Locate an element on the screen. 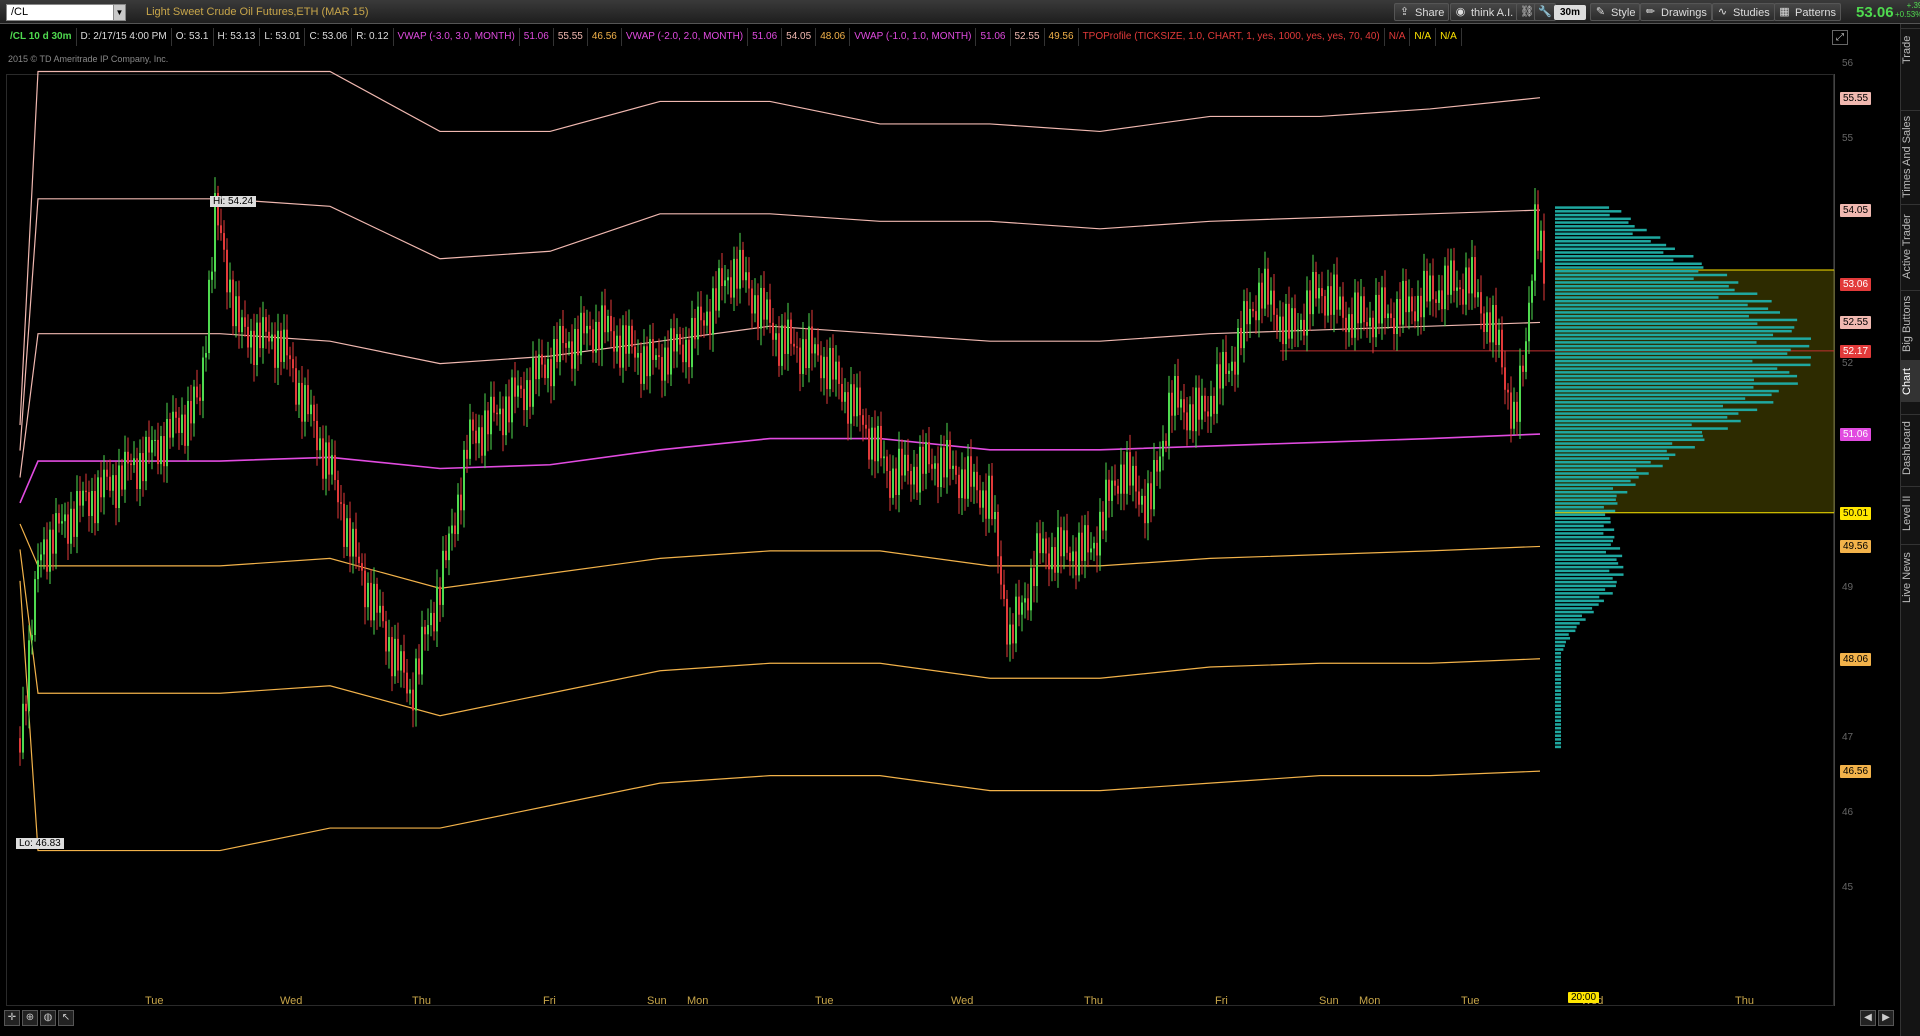 Image resolution: width=1920 pixels, height=1036 pixels. price-tag: 54.05 is located at coordinates (1856, 211).